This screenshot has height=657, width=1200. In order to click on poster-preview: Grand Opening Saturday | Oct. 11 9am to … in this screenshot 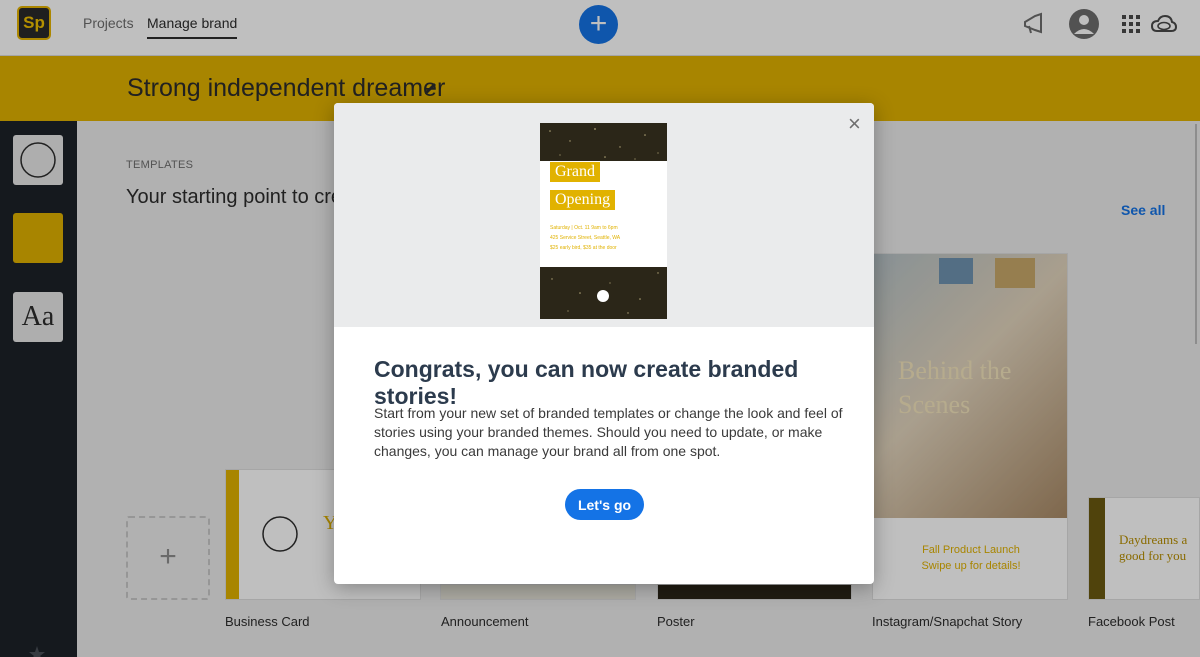, I will do `click(603, 221)`.